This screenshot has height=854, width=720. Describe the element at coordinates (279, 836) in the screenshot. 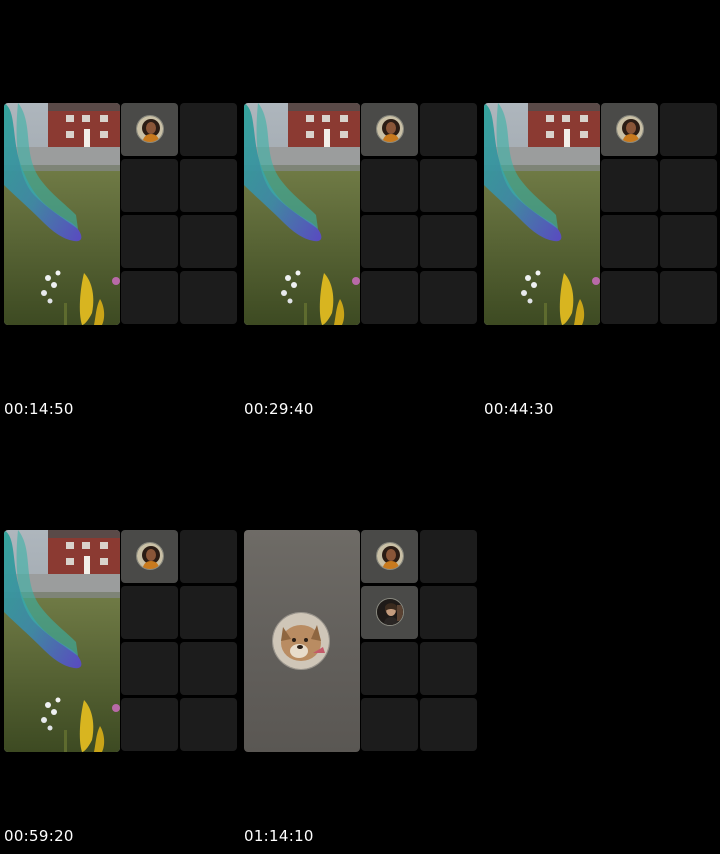

I see `timestamp: 01:14:10` at that location.